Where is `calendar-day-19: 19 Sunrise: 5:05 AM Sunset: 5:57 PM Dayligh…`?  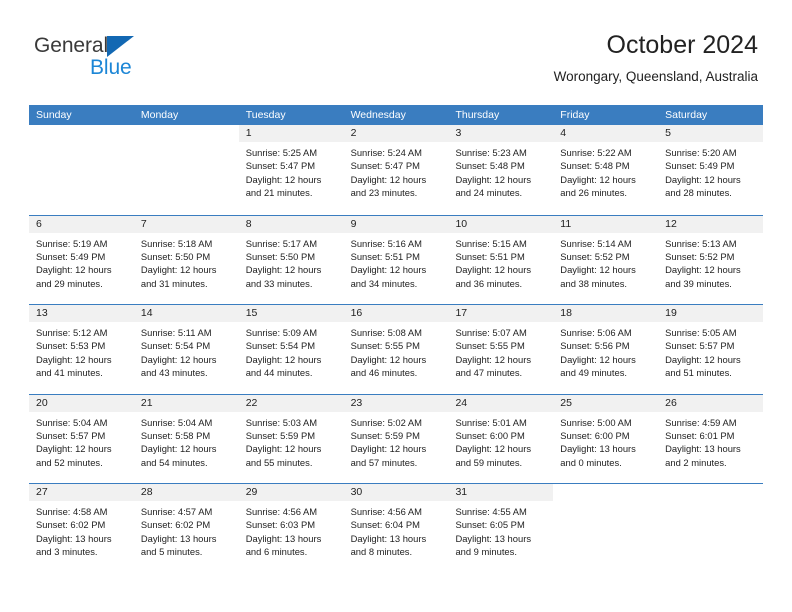 calendar-day-19: 19 Sunrise: 5:05 AM Sunset: 5:57 PM Dayligh… is located at coordinates (711, 349).